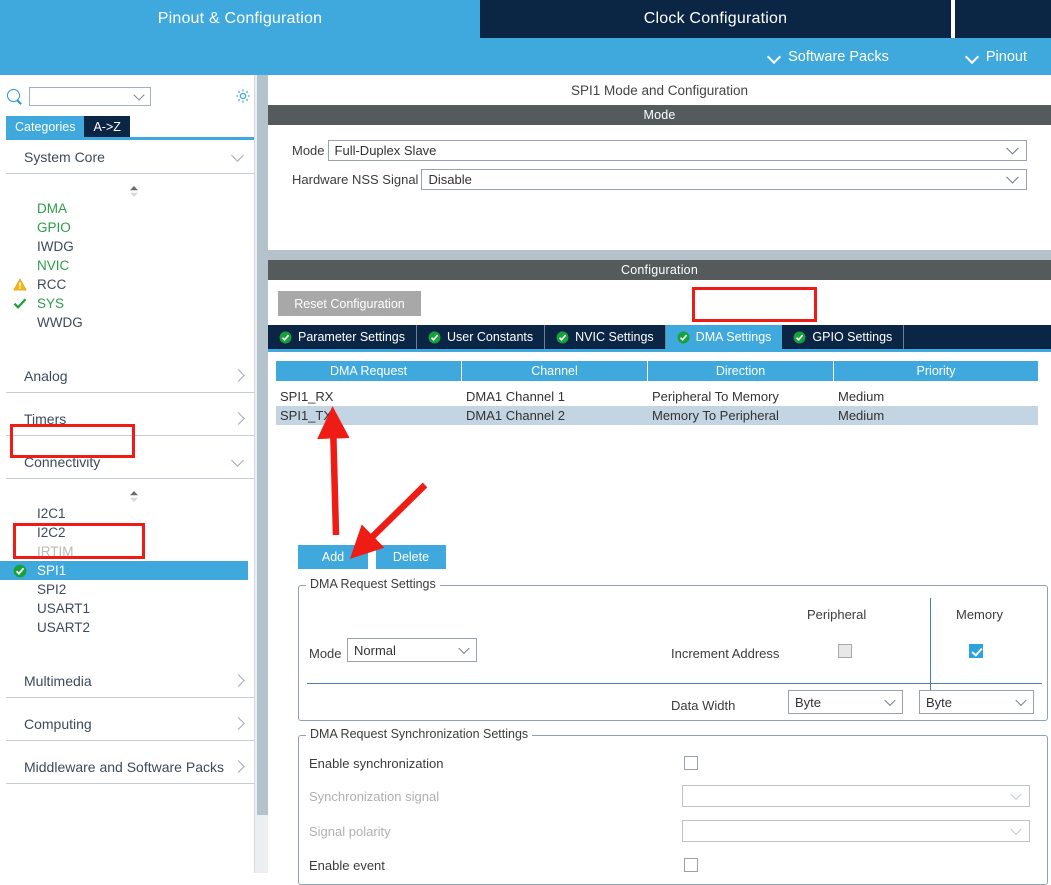 This screenshot has width=1051, height=885. I want to click on increment-address-peripheral-checkbox, so click(845, 651).